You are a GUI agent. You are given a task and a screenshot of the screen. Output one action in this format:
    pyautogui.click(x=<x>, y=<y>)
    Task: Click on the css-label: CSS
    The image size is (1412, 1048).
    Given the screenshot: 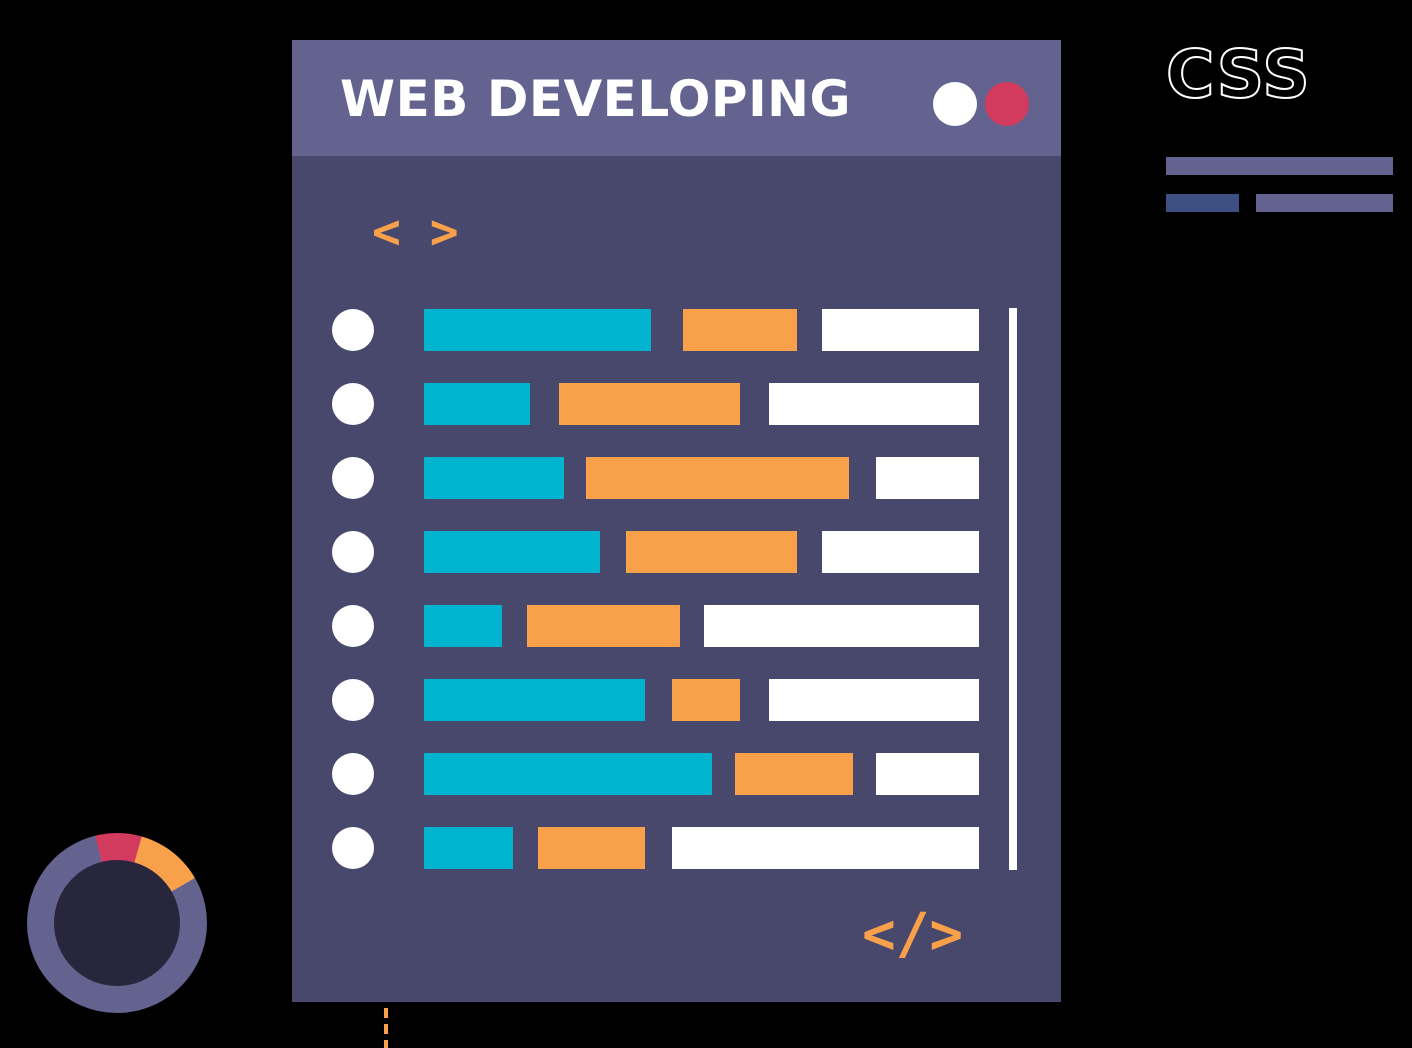 What is the action you would take?
    pyautogui.click(x=1238, y=74)
    